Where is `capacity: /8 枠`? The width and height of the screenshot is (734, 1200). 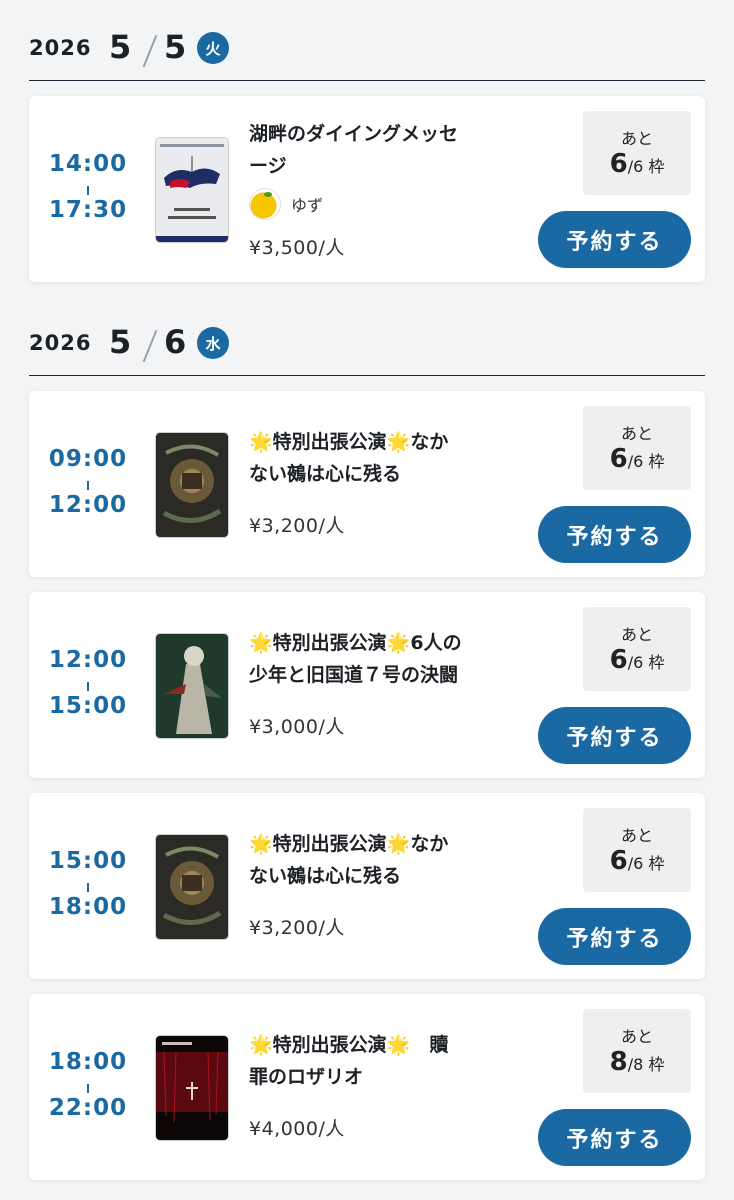 capacity: /8 枠 is located at coordinates (646, 1064).